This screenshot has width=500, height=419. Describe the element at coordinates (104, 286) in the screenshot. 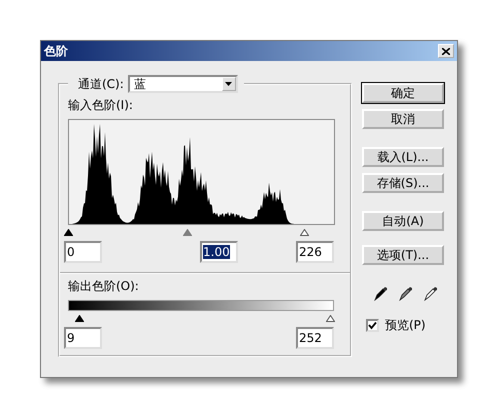

I see `output-levels-label: 输出色阶(O):` at that location.